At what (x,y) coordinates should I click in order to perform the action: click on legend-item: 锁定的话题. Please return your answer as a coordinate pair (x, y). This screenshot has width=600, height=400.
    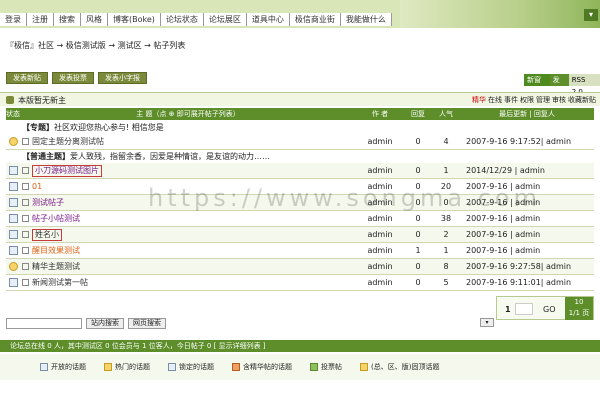
    Looking at the image, I should click on (191, 367).